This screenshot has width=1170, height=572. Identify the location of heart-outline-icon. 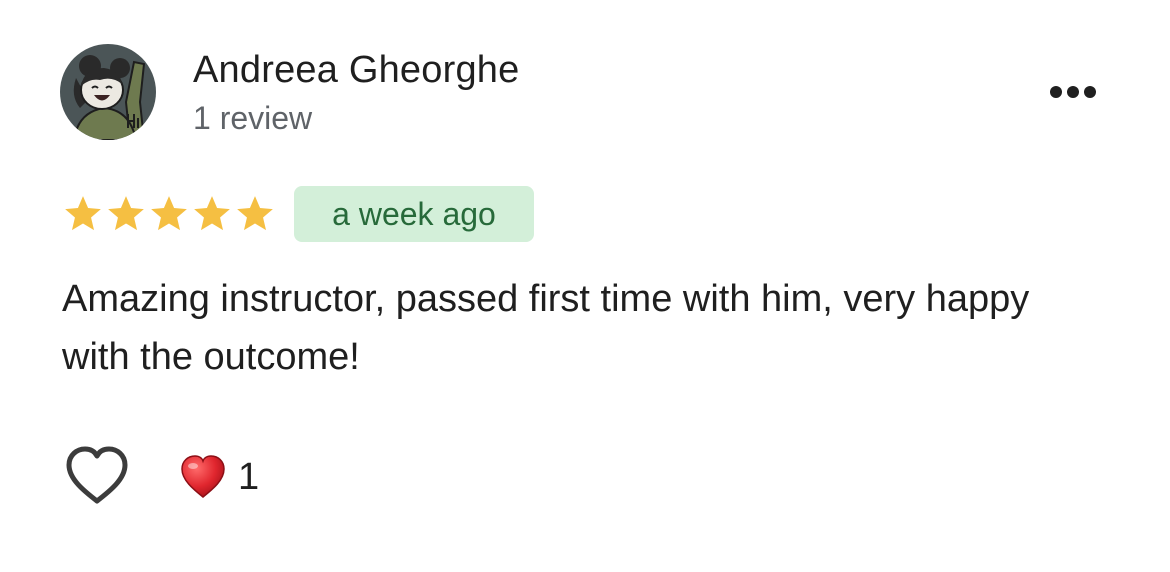
(97, 475).